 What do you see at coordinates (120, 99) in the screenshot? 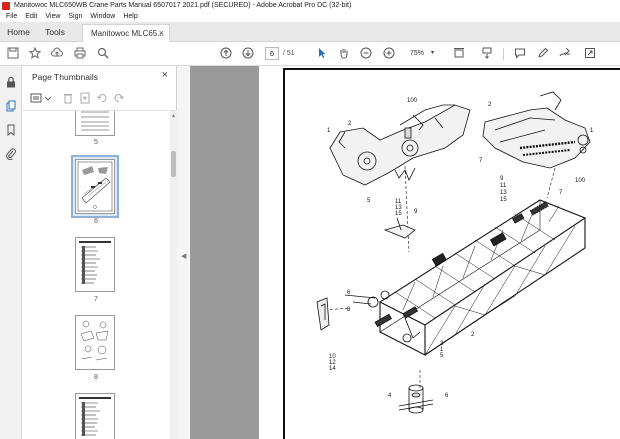
I see `rotate-right-icon` at bounding box center [120, 99].